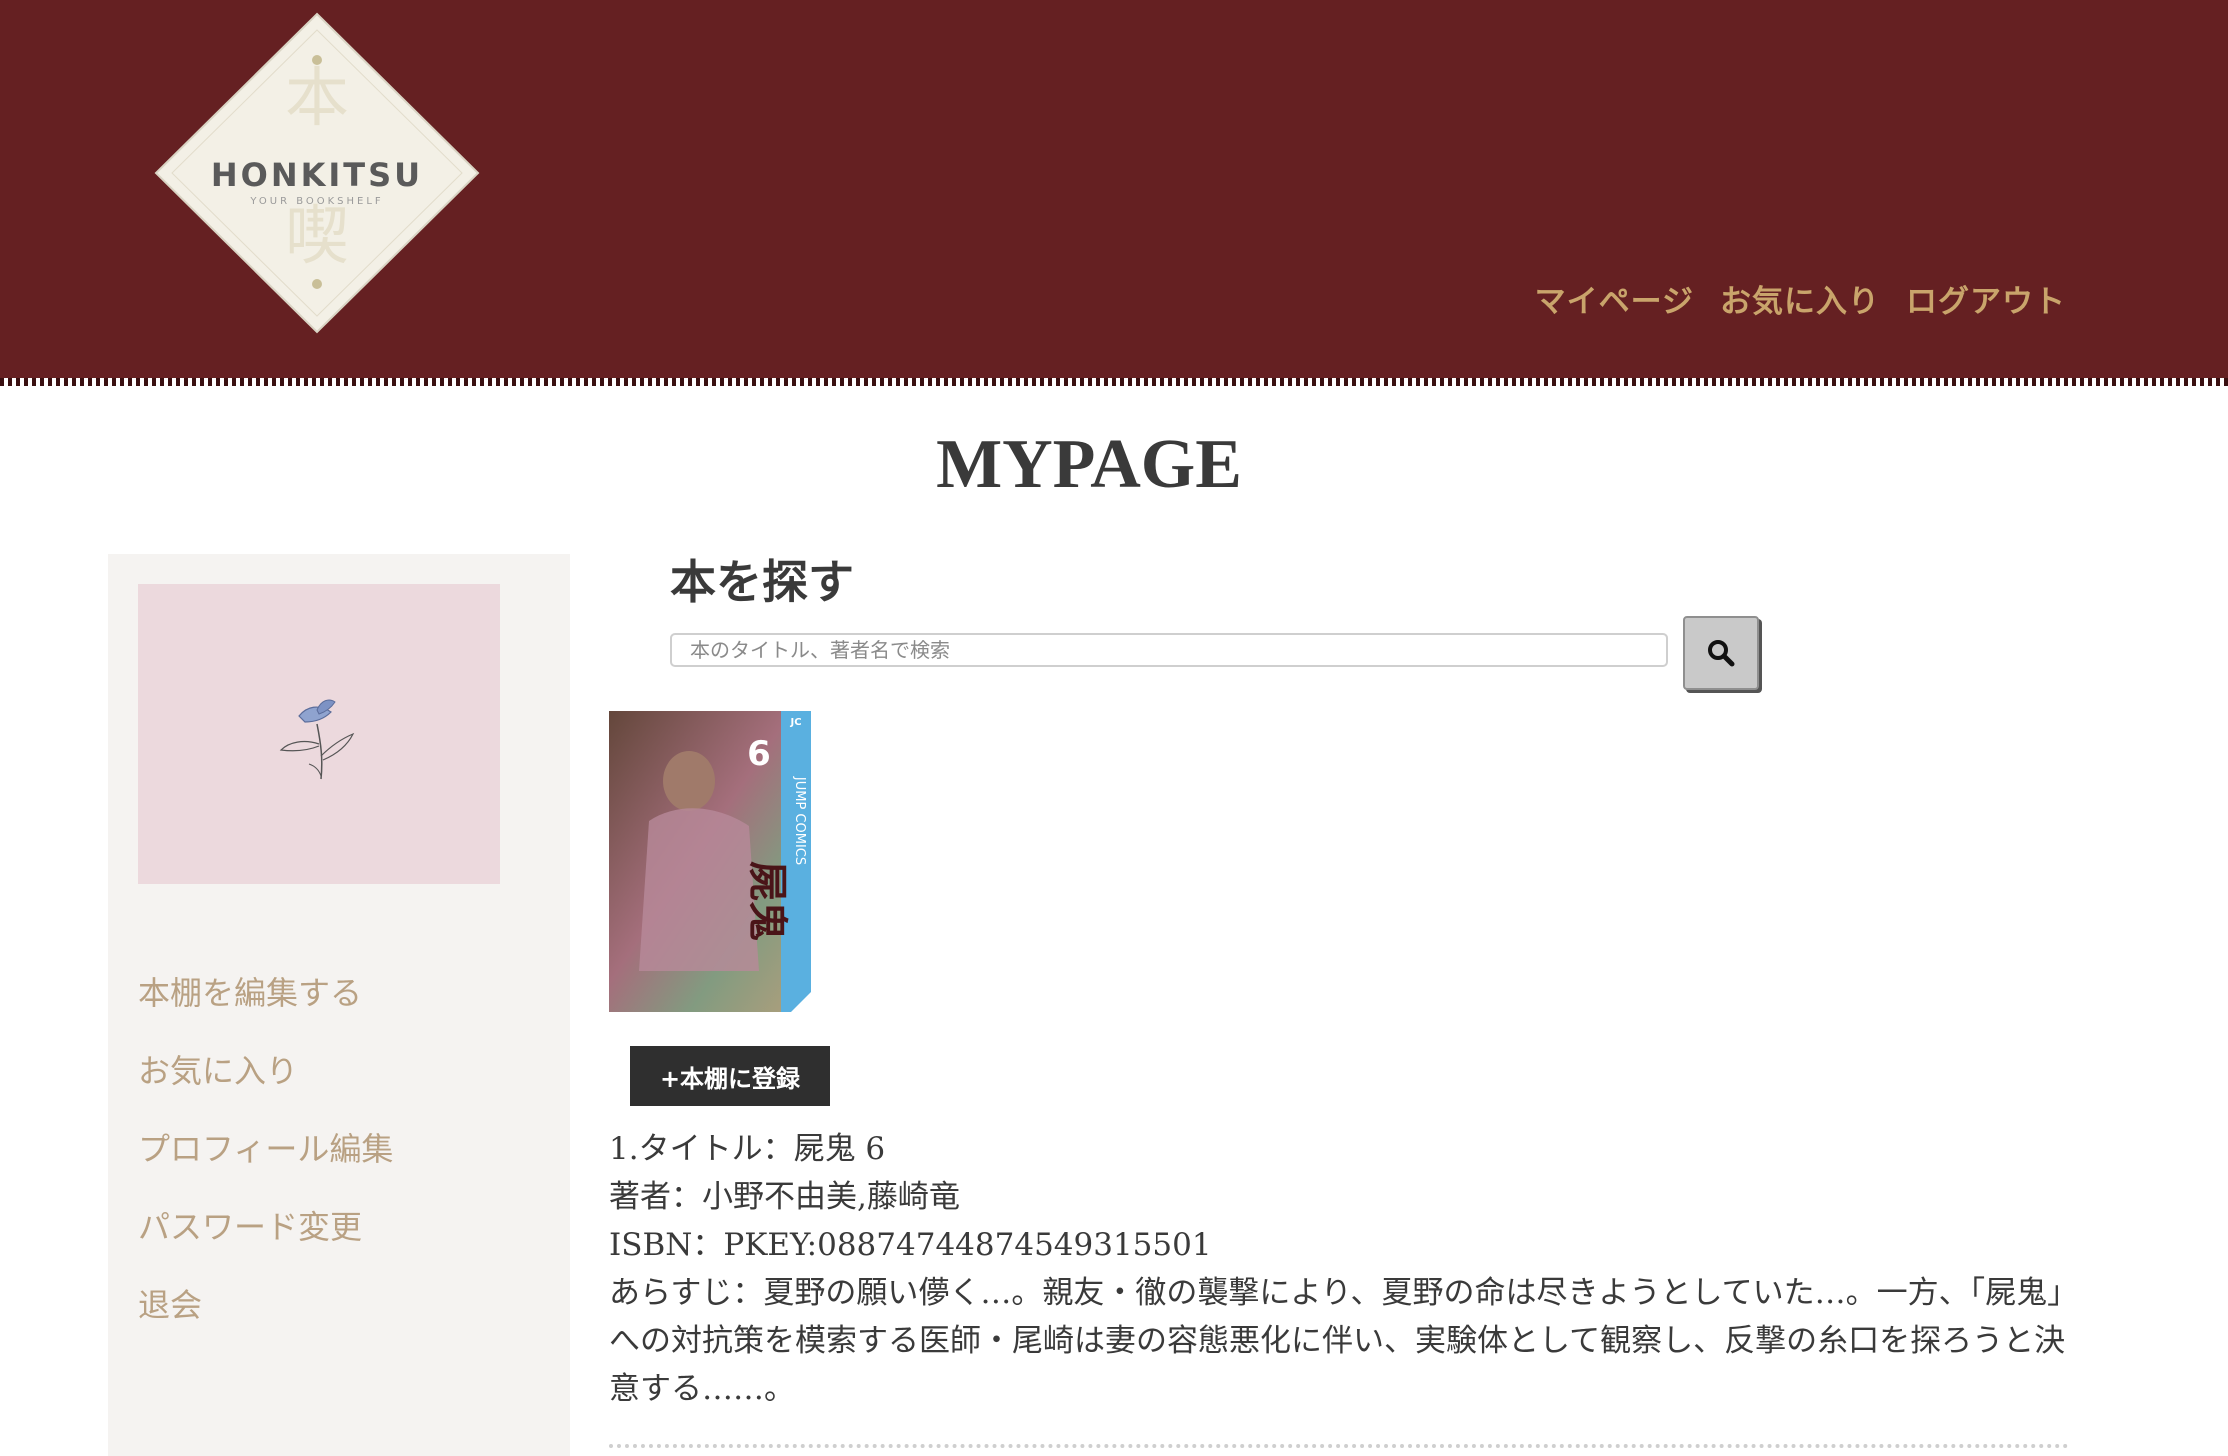 The image size is (2228, 1456). I want to click on search-icon, so click(1721, 653).